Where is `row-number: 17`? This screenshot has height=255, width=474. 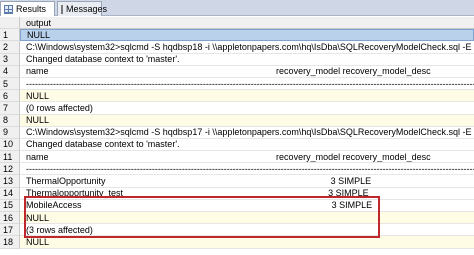 row-number: 17 is located at coordinates (10, 230).